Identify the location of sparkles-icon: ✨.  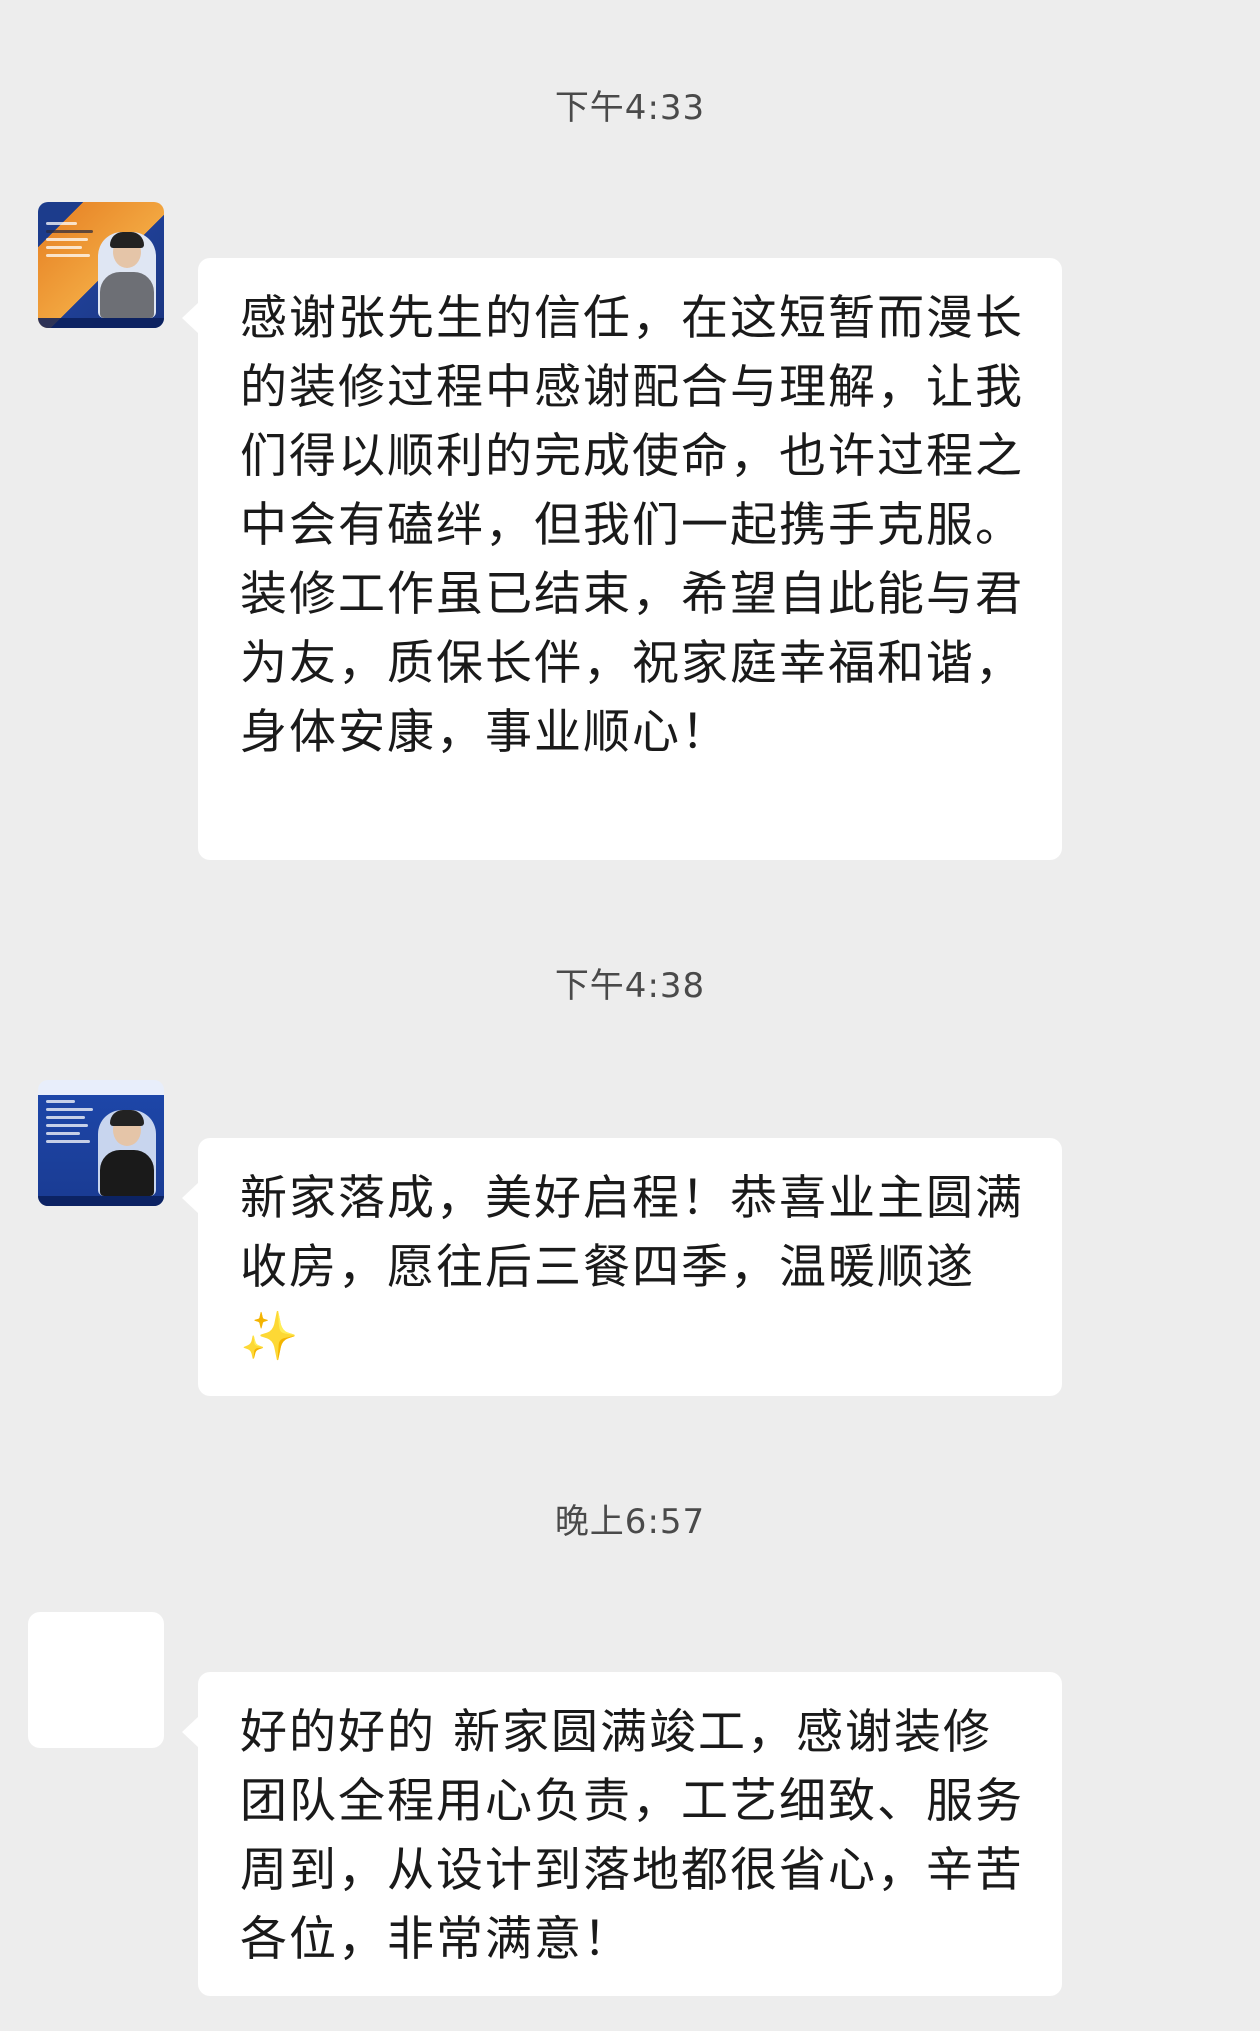
(270, 1336).